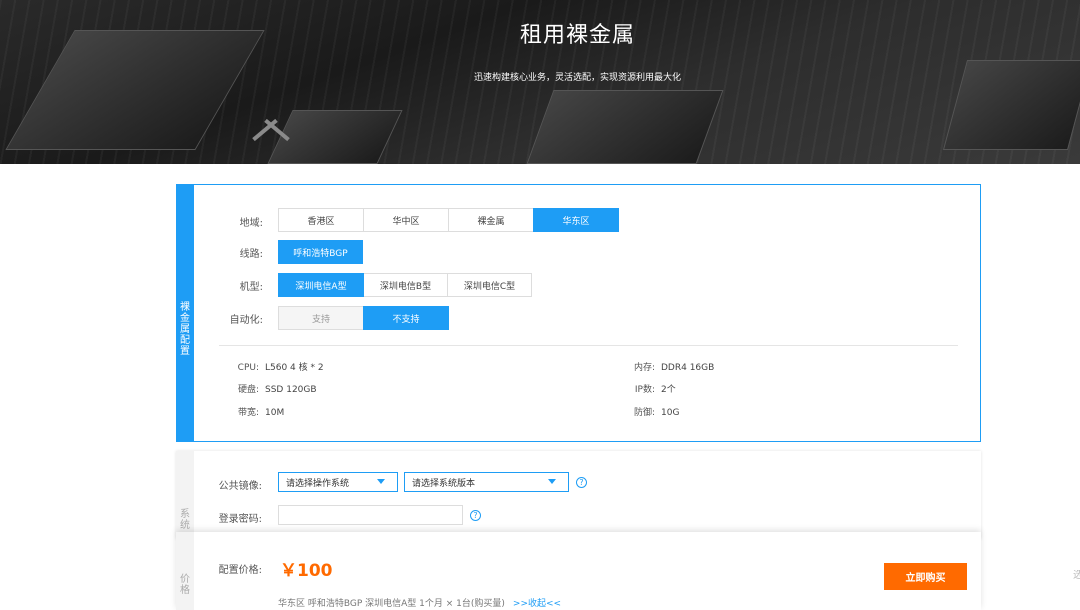 This screenshot has height=610, width=1080. I want to click on price-label: 配置价格:, so click(240, 570).